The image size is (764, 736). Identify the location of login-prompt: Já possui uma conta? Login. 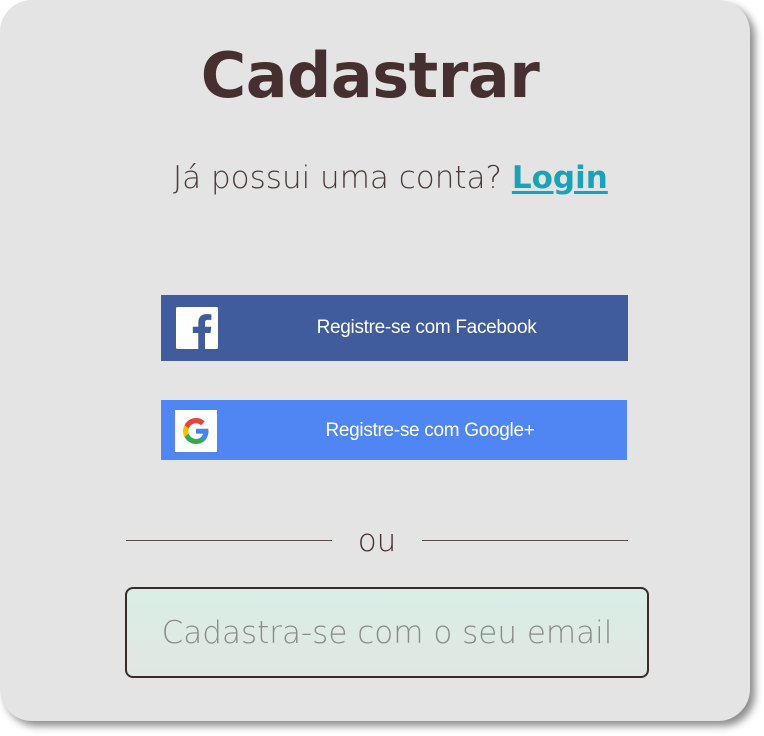
(390, 178).